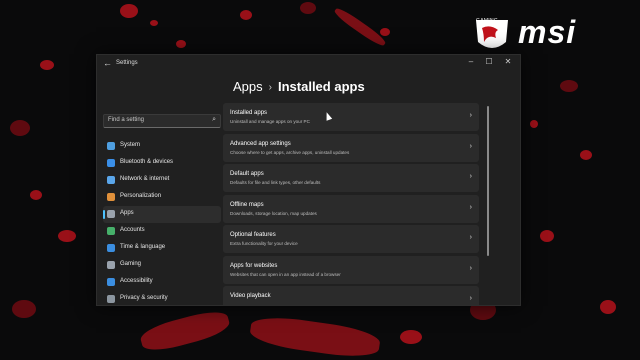 Image resolution: width=640 pixels, height=360 pixels. Describe the element at coordinates (247, 204) in the screenshot. I see `card-title: Offline maps` at that location.